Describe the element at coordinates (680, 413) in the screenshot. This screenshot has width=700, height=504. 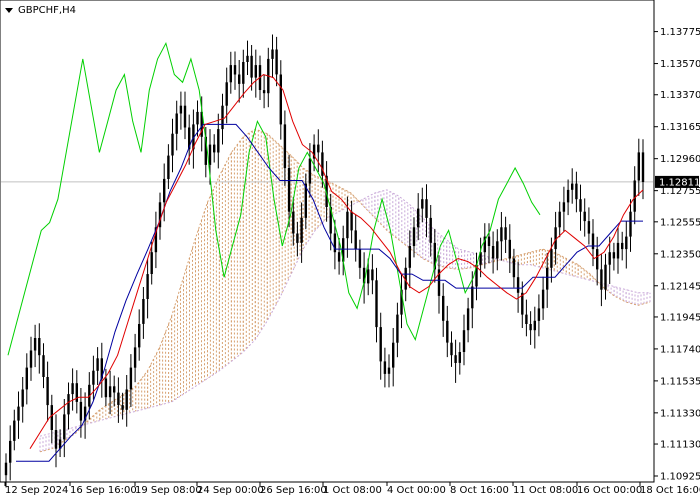
I see `y-tick-label: 1.11330` at that location.